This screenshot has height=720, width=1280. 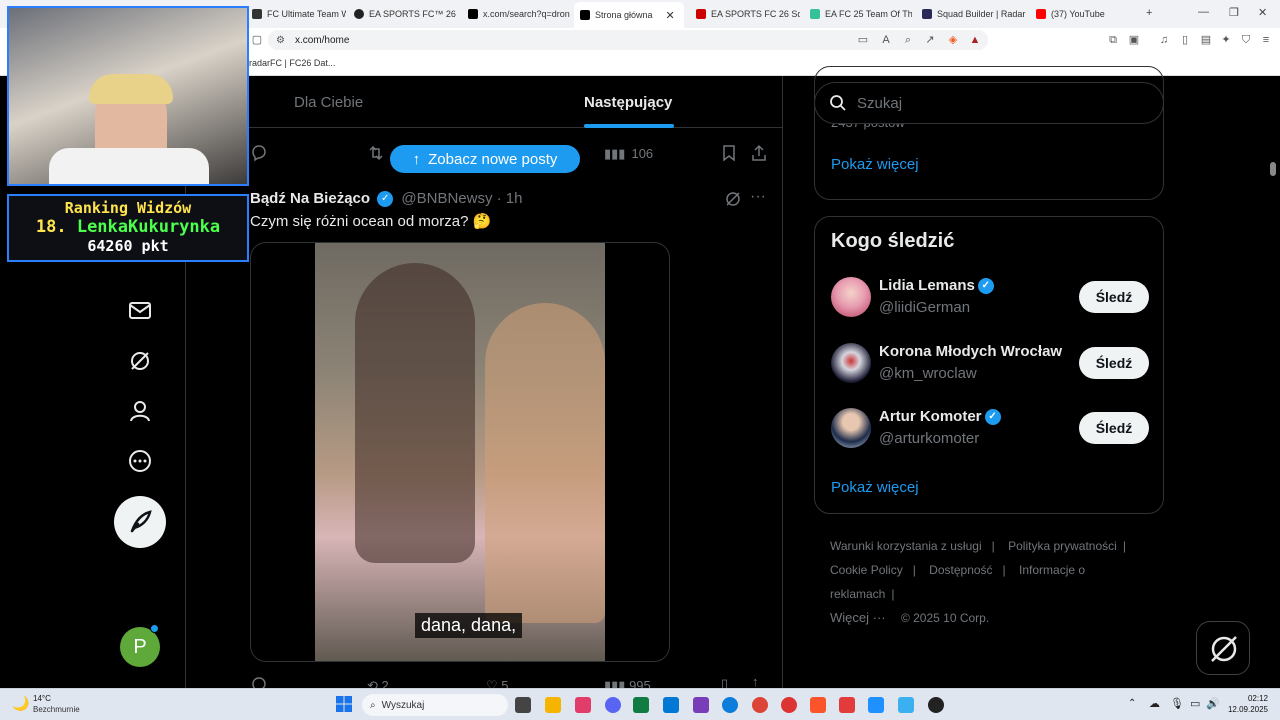 What do you see at coordinates (1206, 40) in the screenshot?
I see `wallet-icon: ▤` at bounding box center [1206, 40].